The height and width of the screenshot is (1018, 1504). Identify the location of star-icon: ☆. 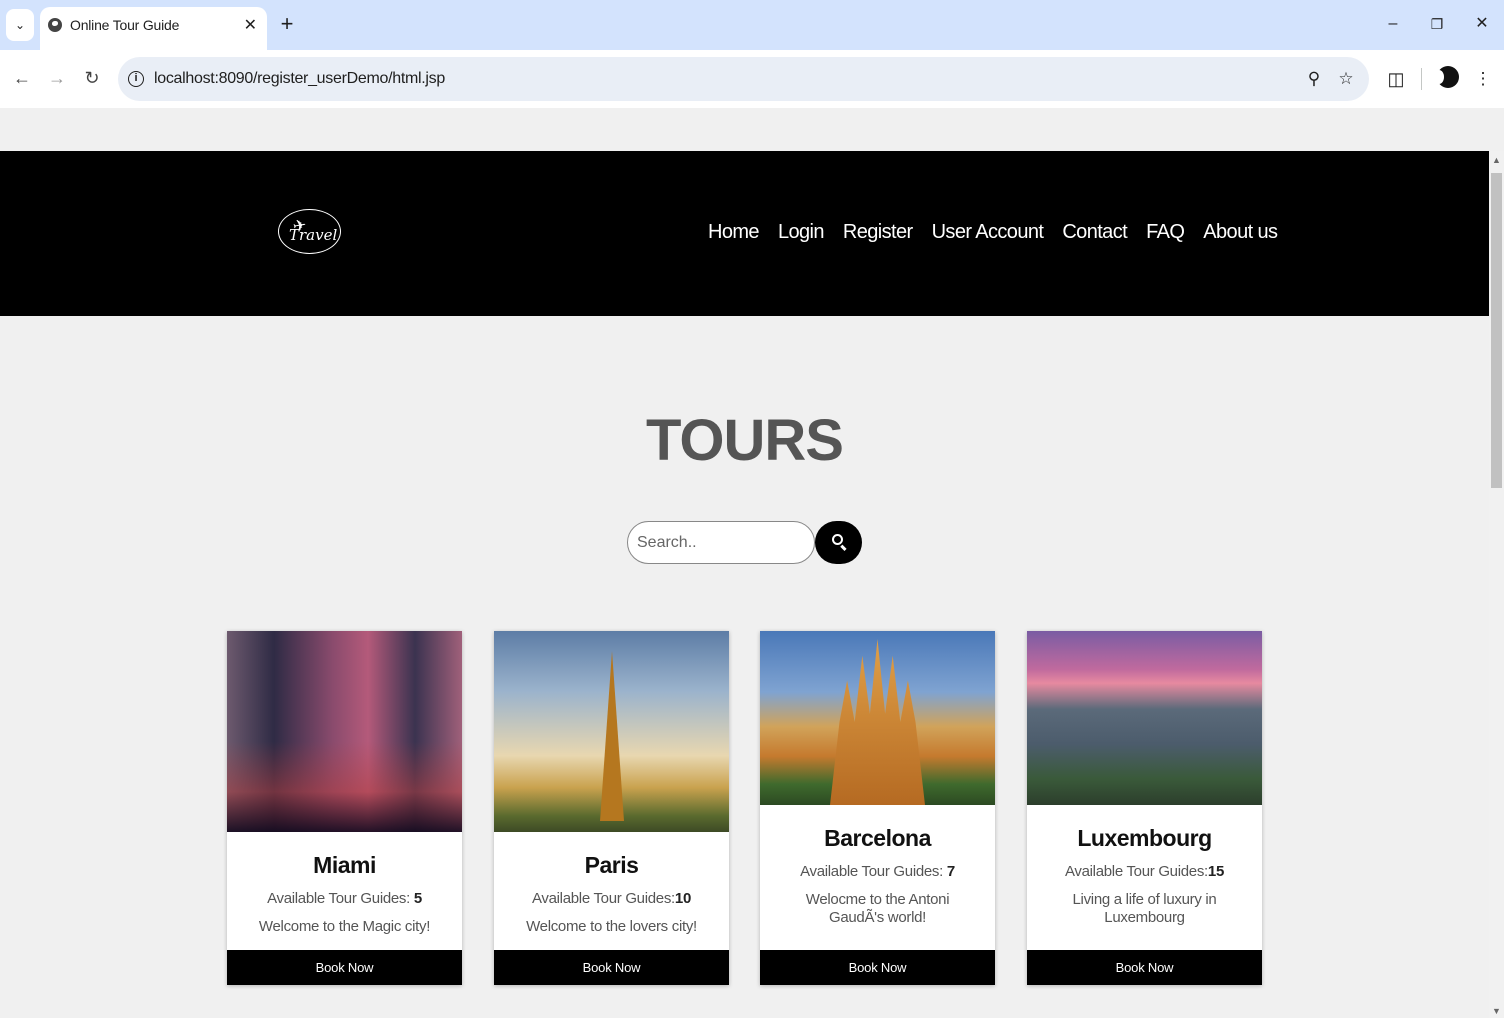
(1346, 79).